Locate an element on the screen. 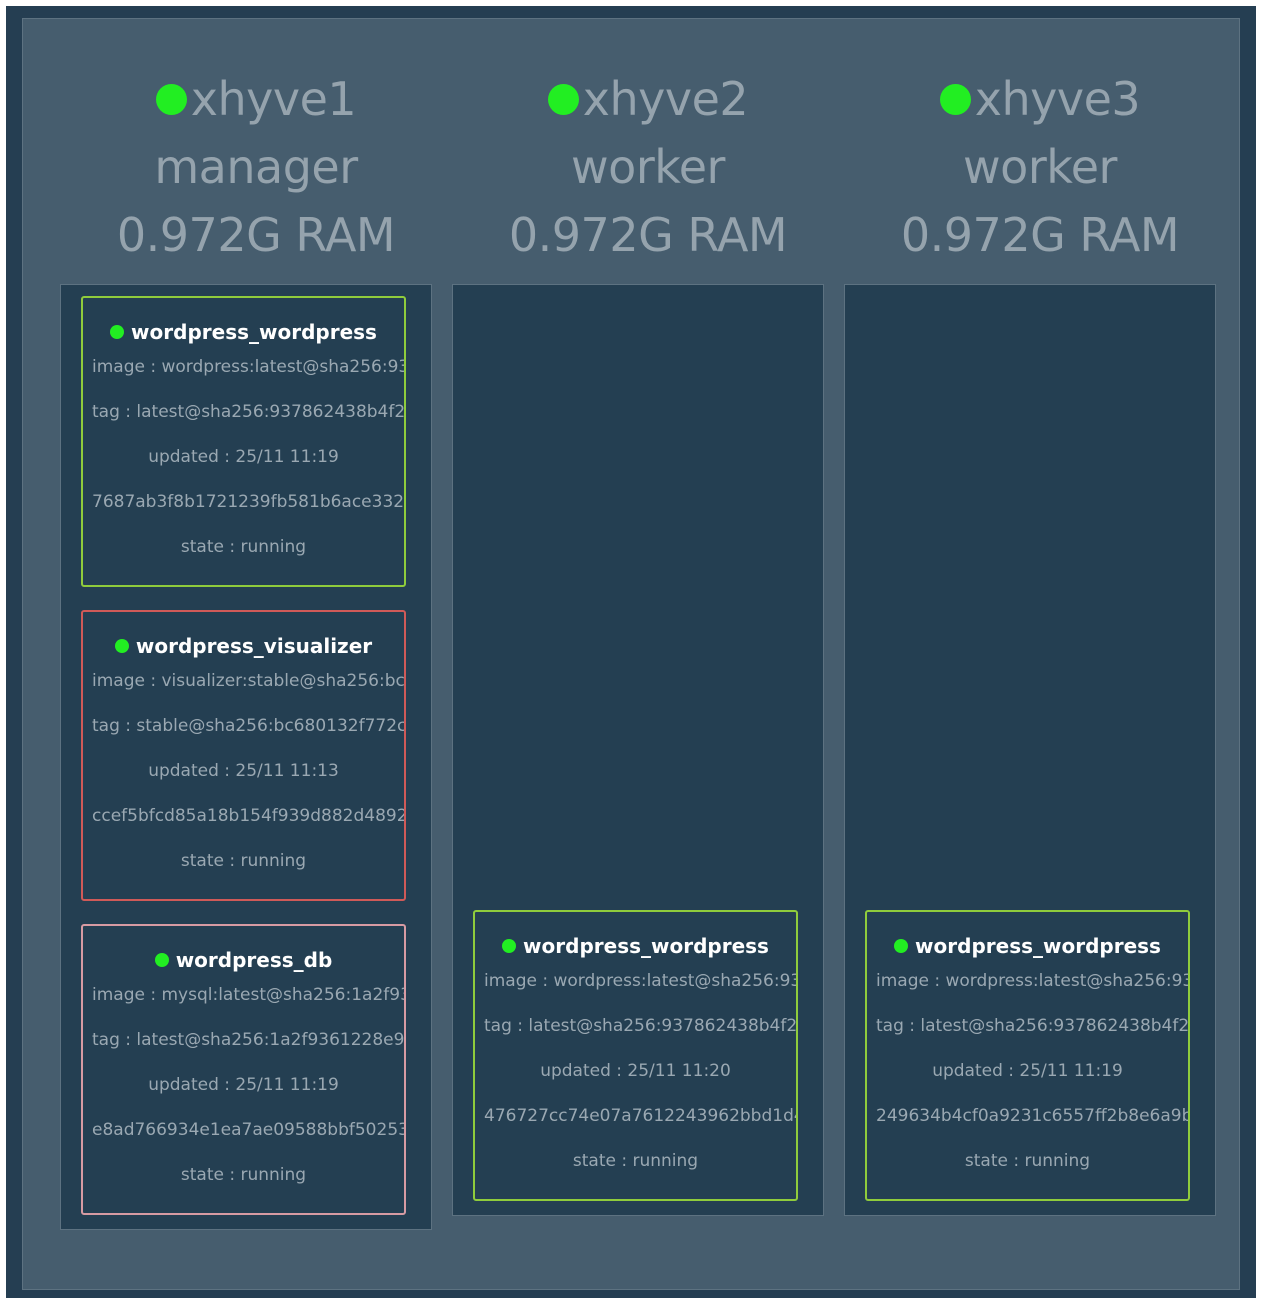  task-name: wordpress_visualizer is located at coordinates (254, 646).